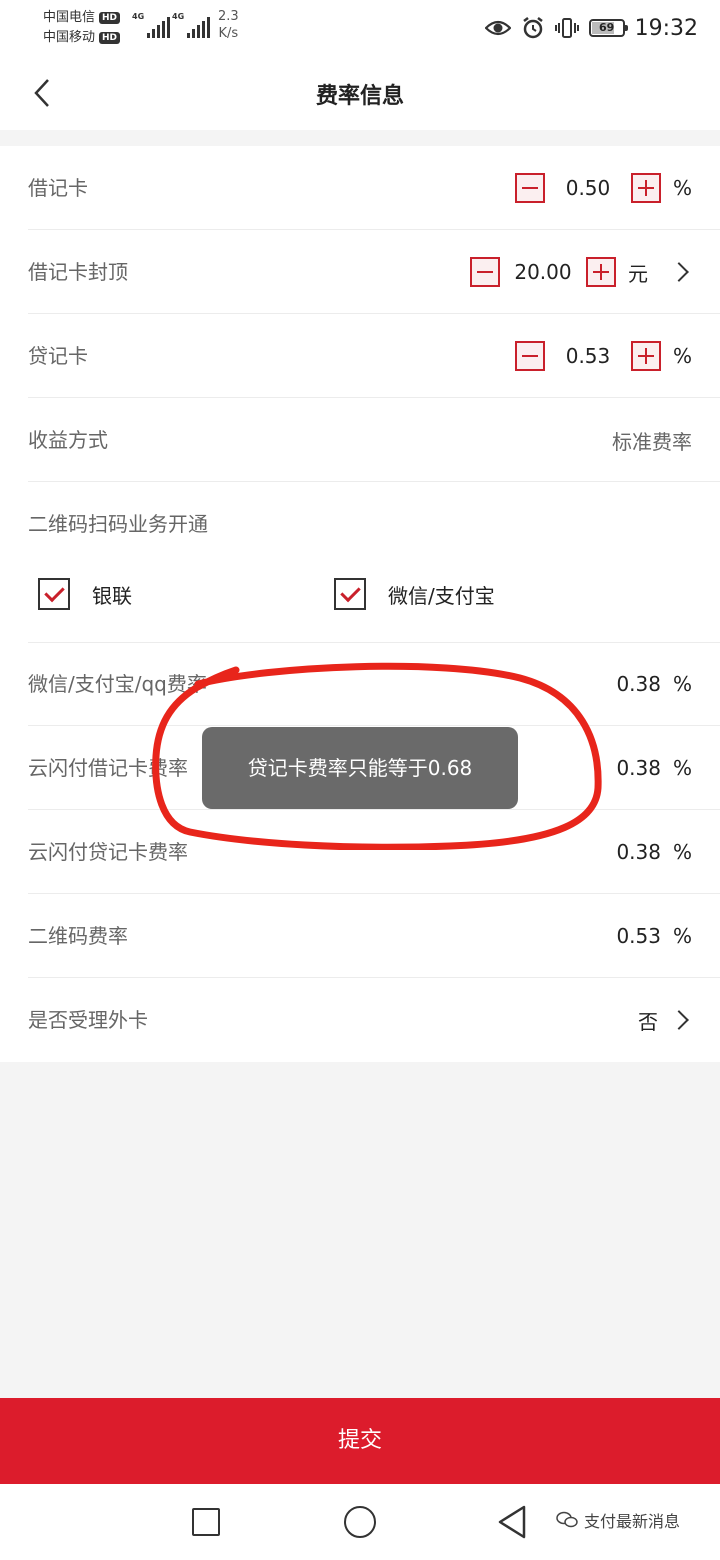  Describe the element at coordinates (588, 188) in the screenshot. I see `debit-rate-value: 0.50` at that location.